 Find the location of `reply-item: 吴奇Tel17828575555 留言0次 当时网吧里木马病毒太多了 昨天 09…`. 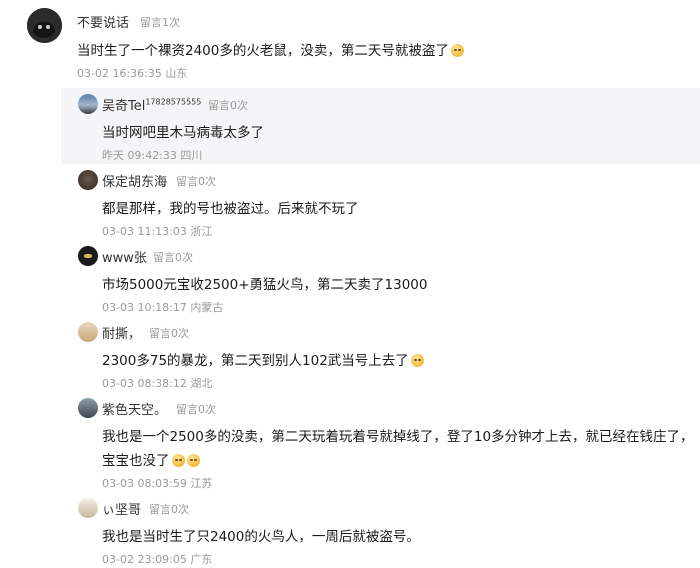

reply-item: 吴奇Tel17828575555 留言0次 当时网吧里木马病毒太多了 昨天 09… is located at coordinates (380, 126).